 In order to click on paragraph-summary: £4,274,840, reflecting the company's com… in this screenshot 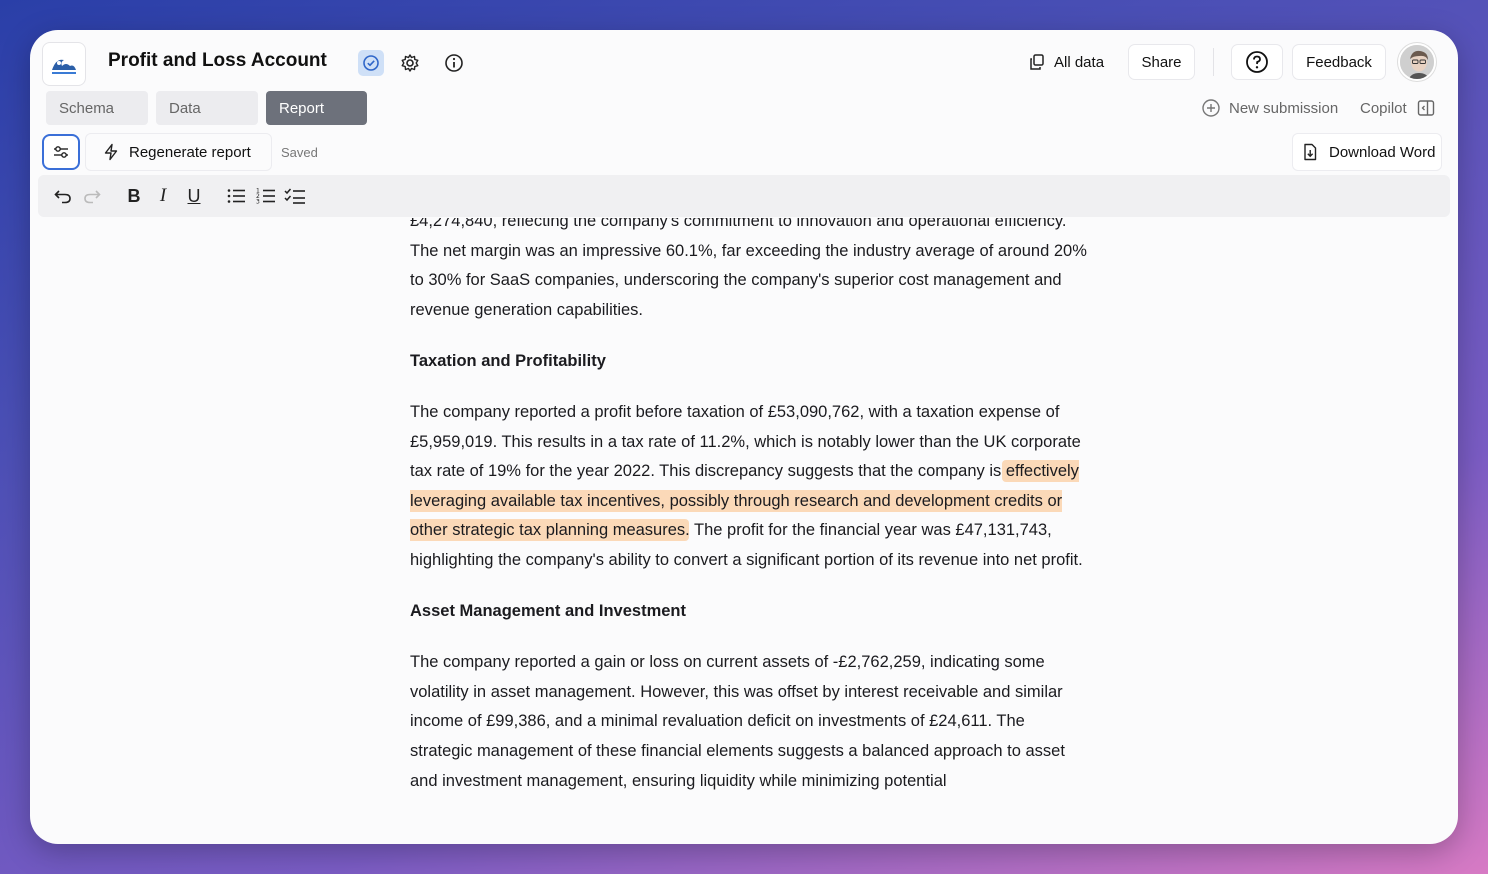, I will do `click(748, 268)`.